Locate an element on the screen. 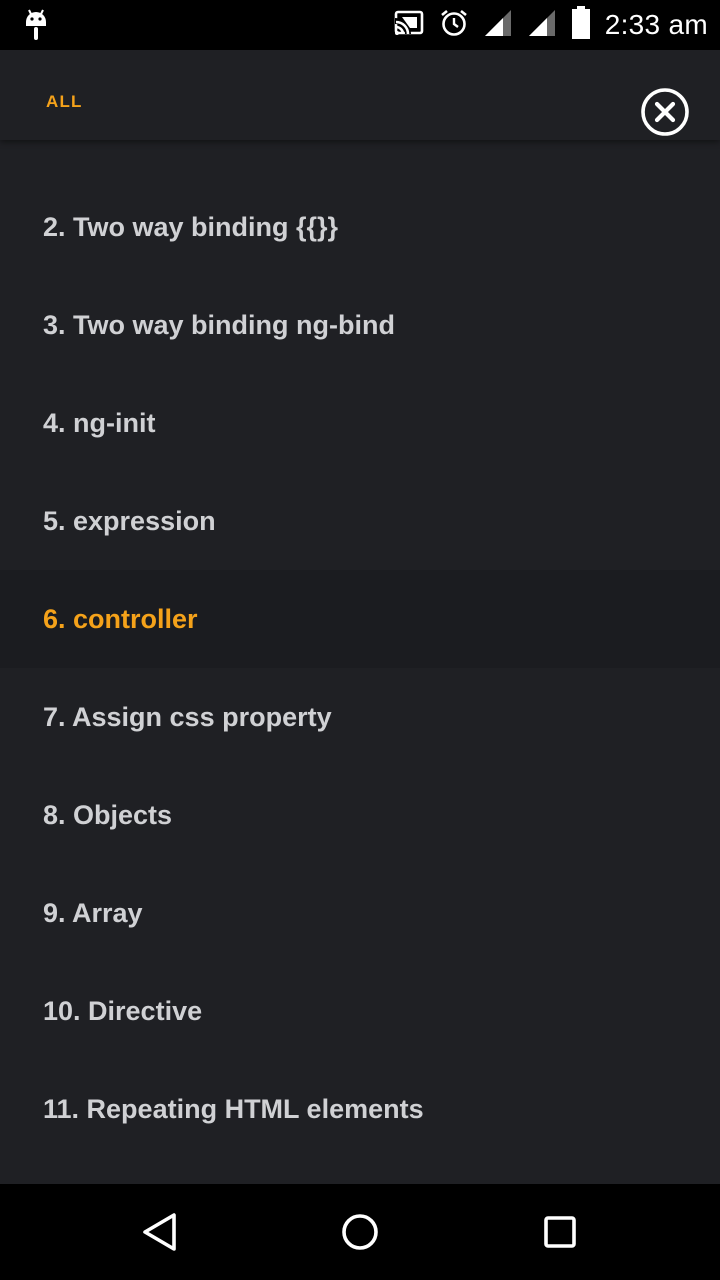  list-item-label: 7. Assign css property is located at coordinates (187, 716).